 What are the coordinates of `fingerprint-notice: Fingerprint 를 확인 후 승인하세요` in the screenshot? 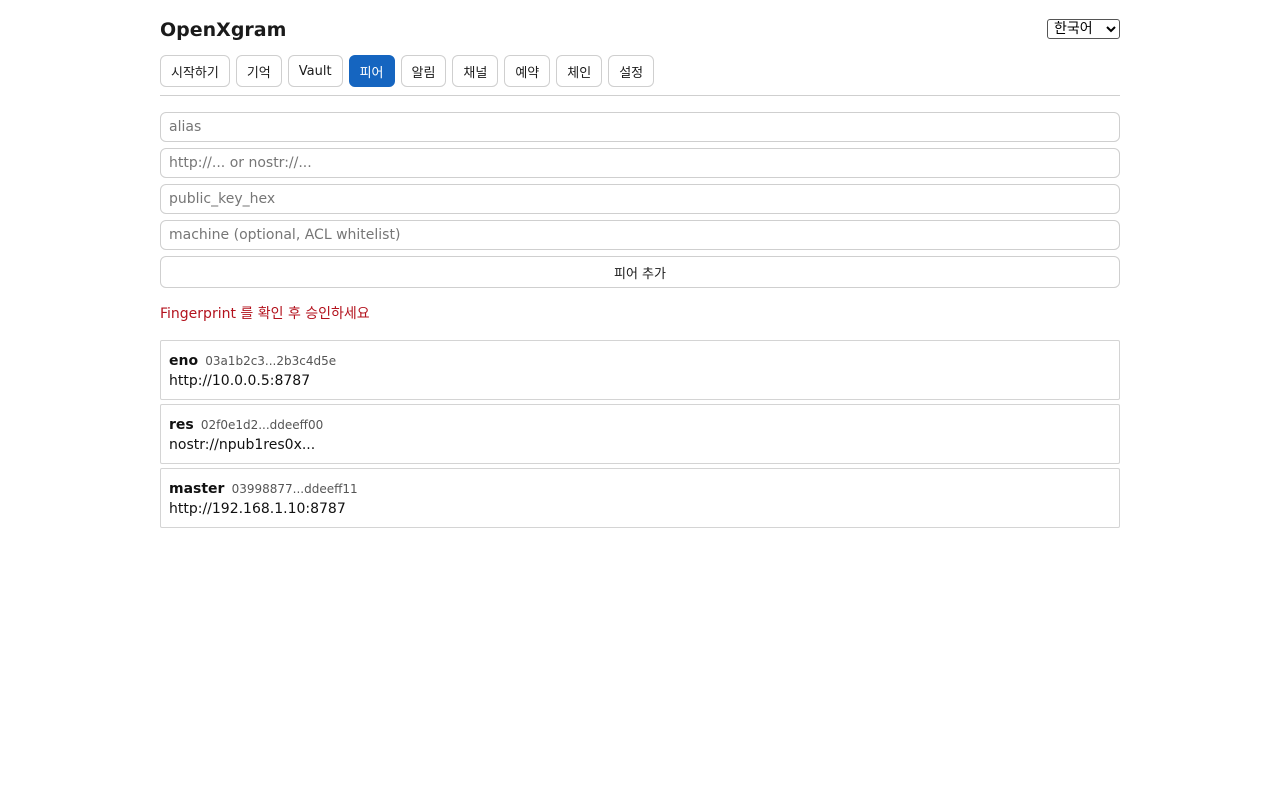 It's located at (265, 314).